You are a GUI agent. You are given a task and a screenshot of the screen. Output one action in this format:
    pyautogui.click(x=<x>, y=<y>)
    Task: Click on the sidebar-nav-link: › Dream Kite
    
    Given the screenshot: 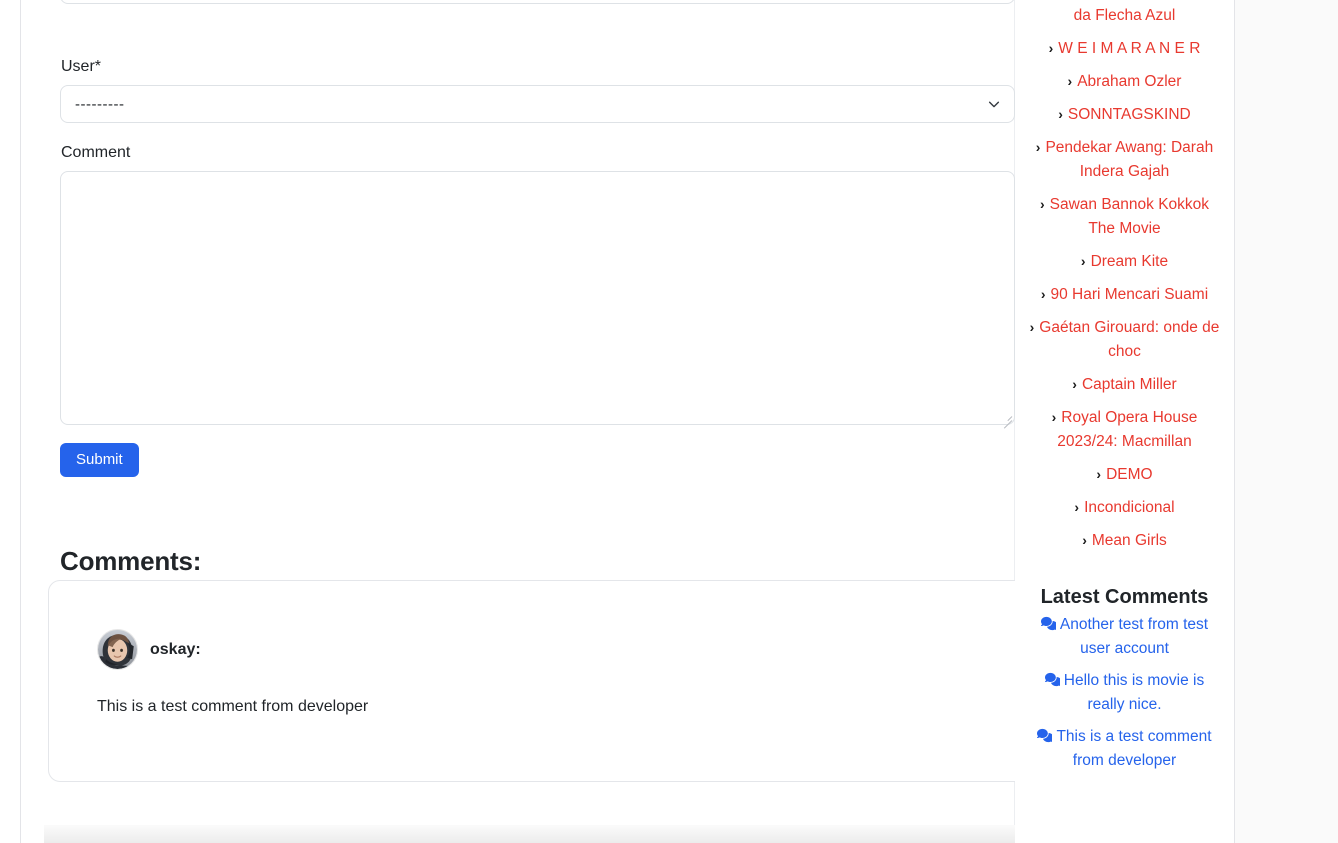 What is the action you would take?
    pyautogui.click(x=1124, y=261)
    